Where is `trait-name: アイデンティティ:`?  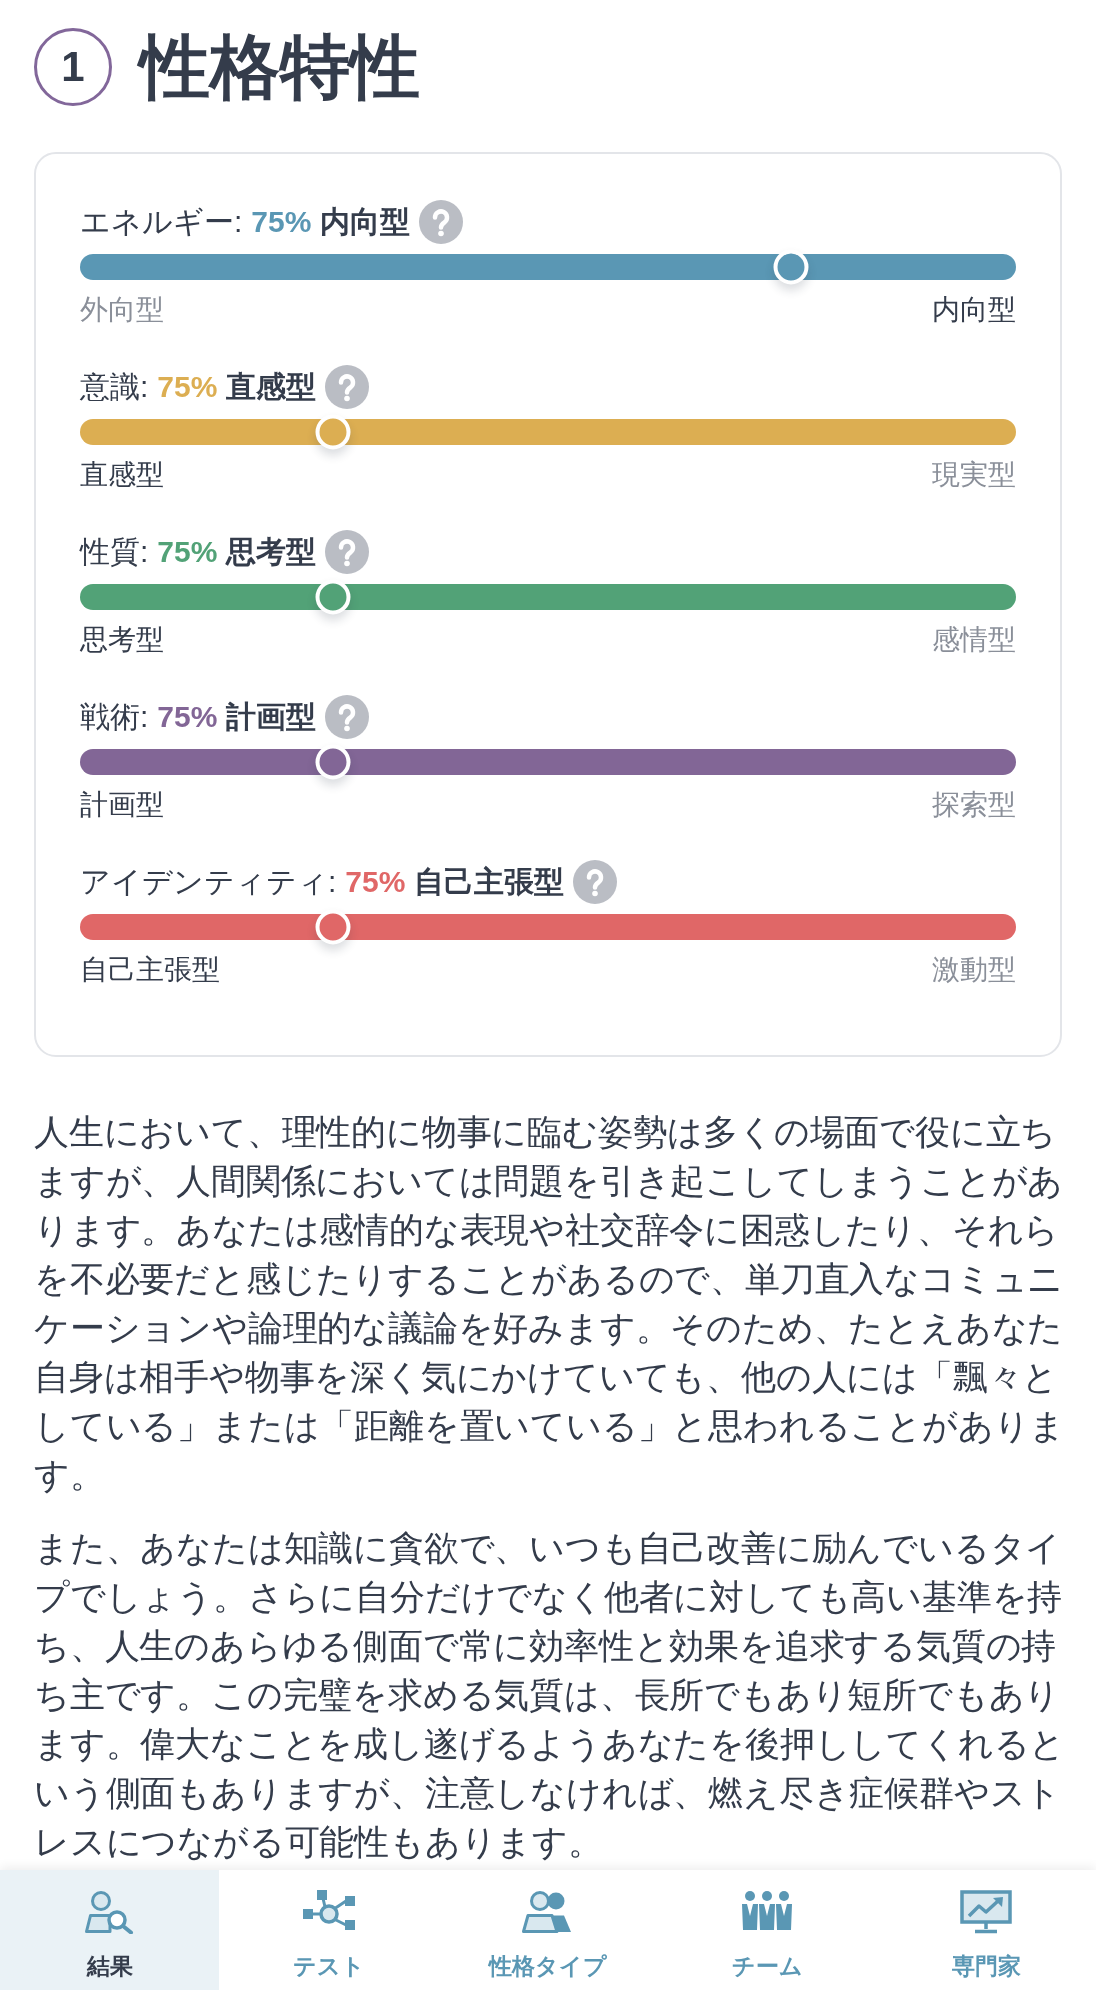 trait-name: アイデンティティ: is located at coordinates (208, 881).